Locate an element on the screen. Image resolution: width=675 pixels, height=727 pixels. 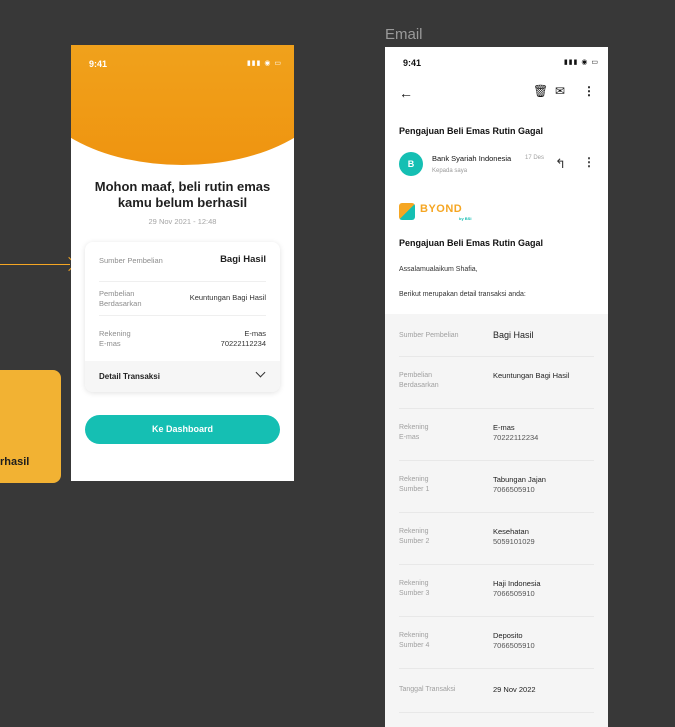
row-value: Tabungan Jajan is located at coordinates (519, 479).